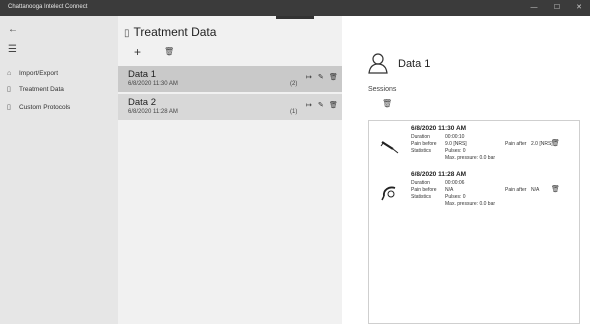  Describe the element at coordinates (294, 112) in the screenshot. I see `session-count-badge: (1)` at that location.